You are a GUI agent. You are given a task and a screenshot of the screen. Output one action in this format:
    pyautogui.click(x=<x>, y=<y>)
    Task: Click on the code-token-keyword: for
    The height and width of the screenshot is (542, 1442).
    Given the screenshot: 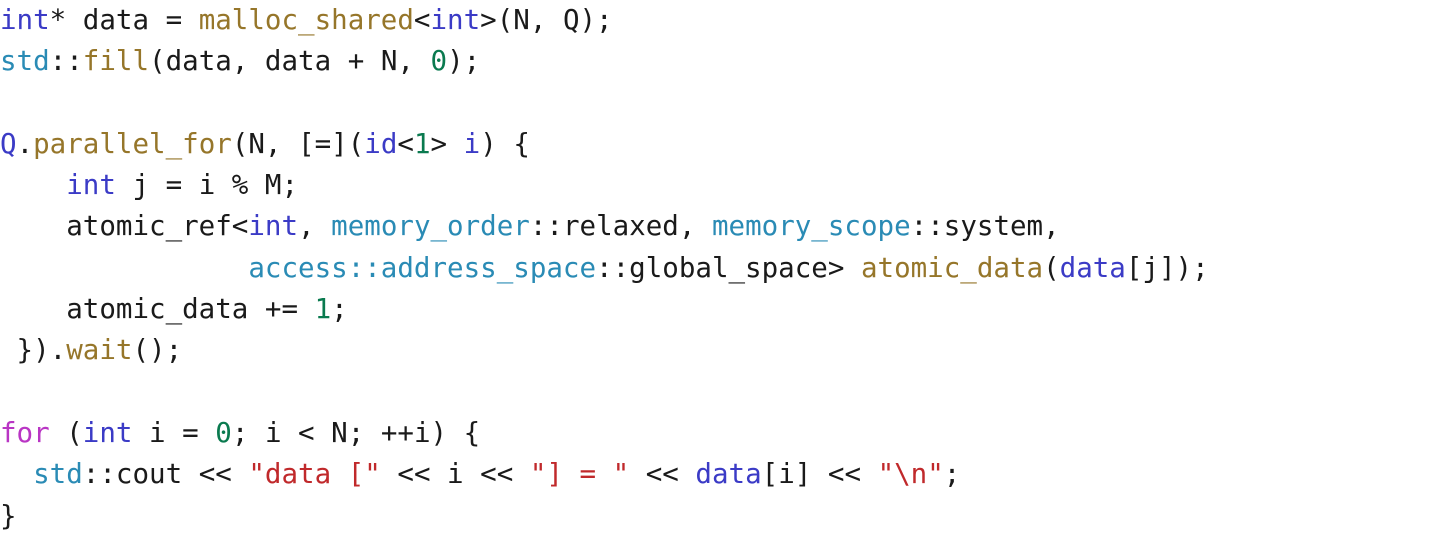 What is the action you would take?
    pyautogui.click(x=25, y=432)
    